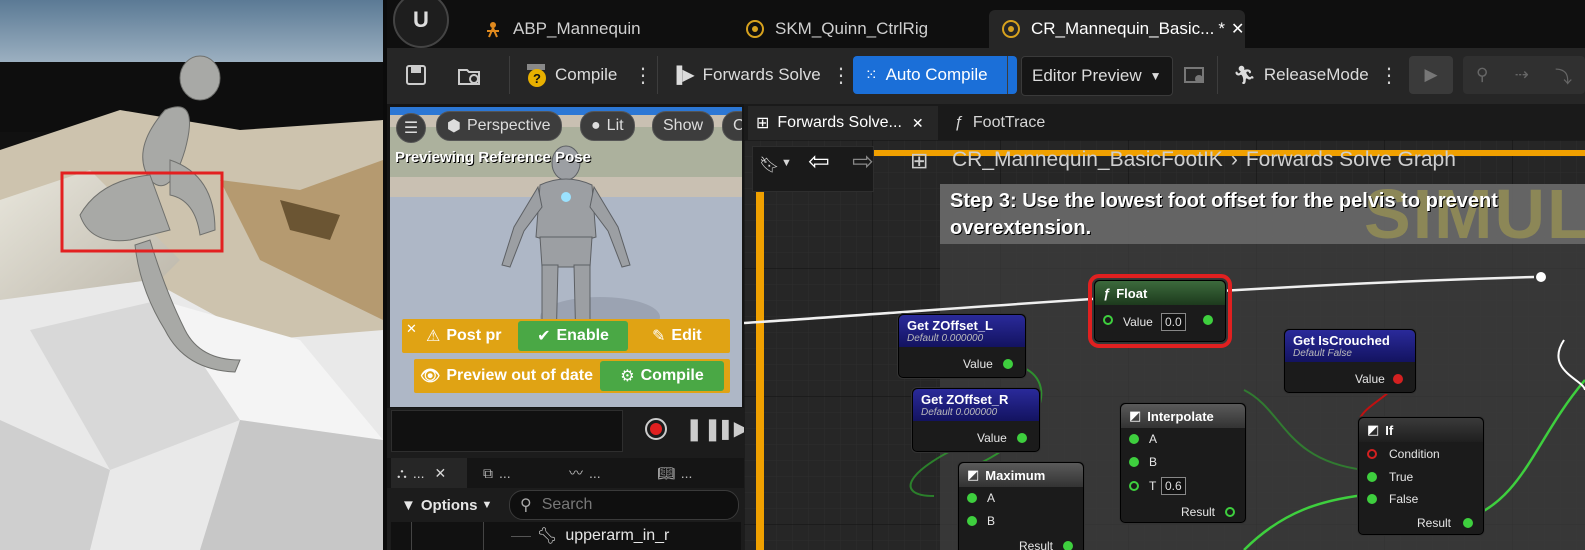 This screenshot has width=1585, height=550. What do you see at coordinates (656, 429) in the screenshot?
I see `record-icon` at bounding box center [656, 429].